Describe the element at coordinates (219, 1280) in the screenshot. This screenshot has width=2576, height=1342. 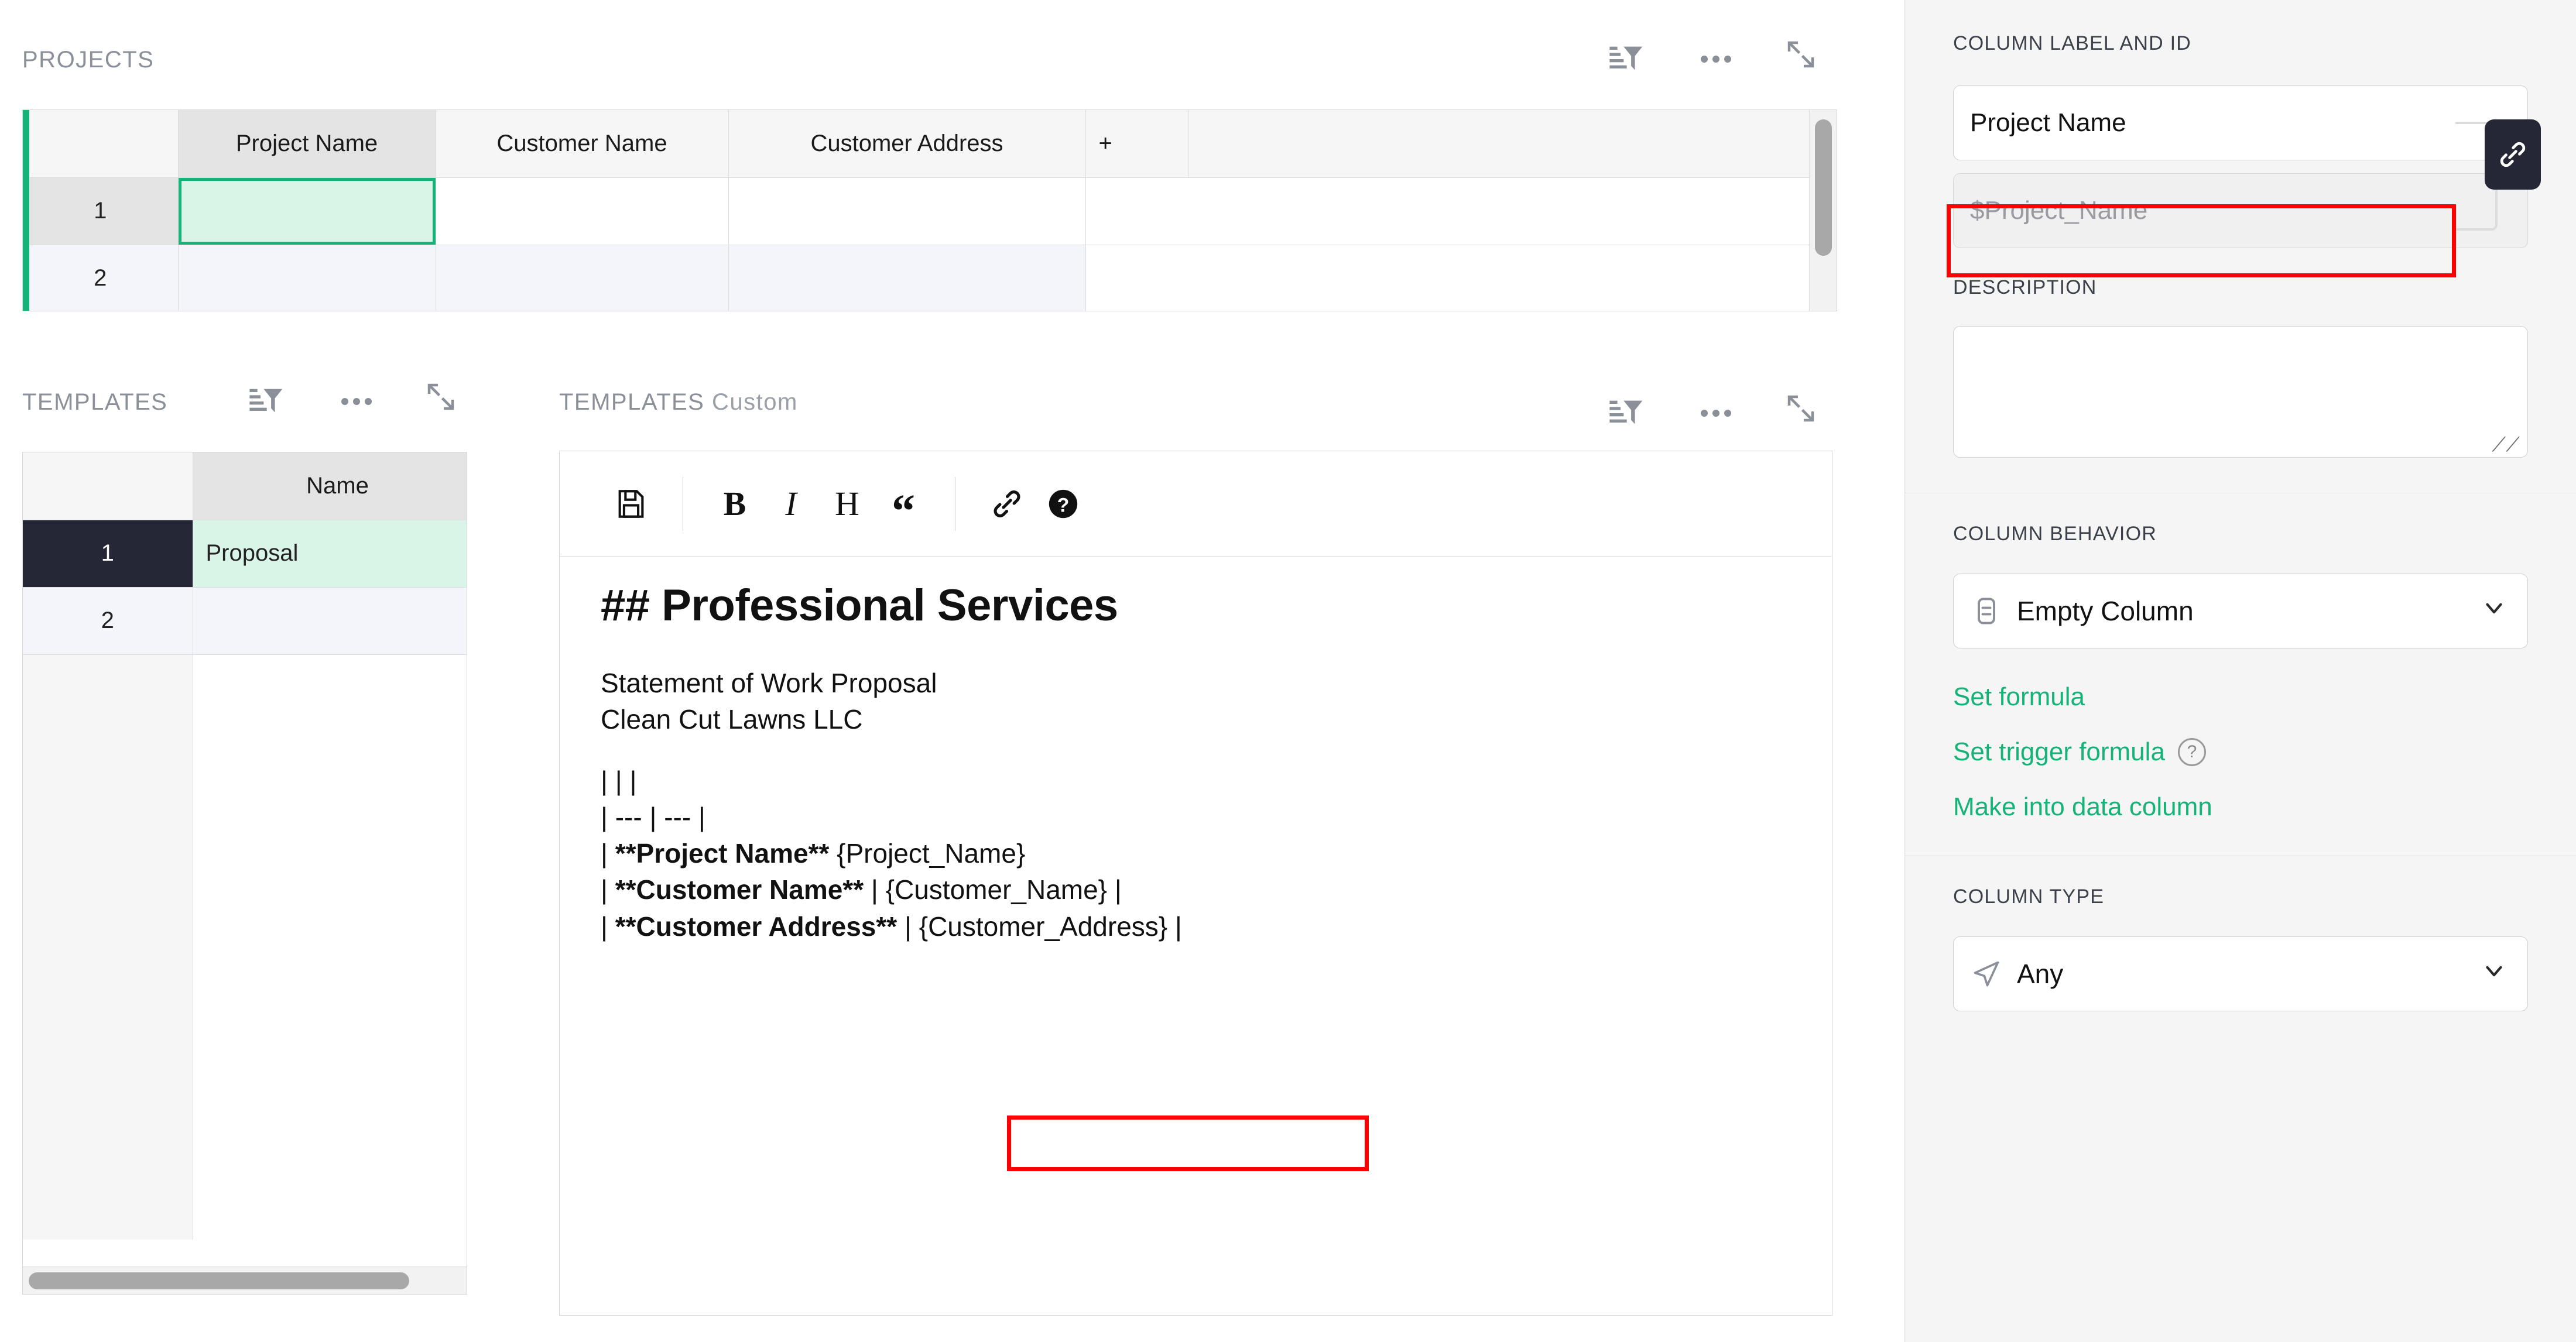
I see `templates-horizontal-scrollbar-thumb` at that location.